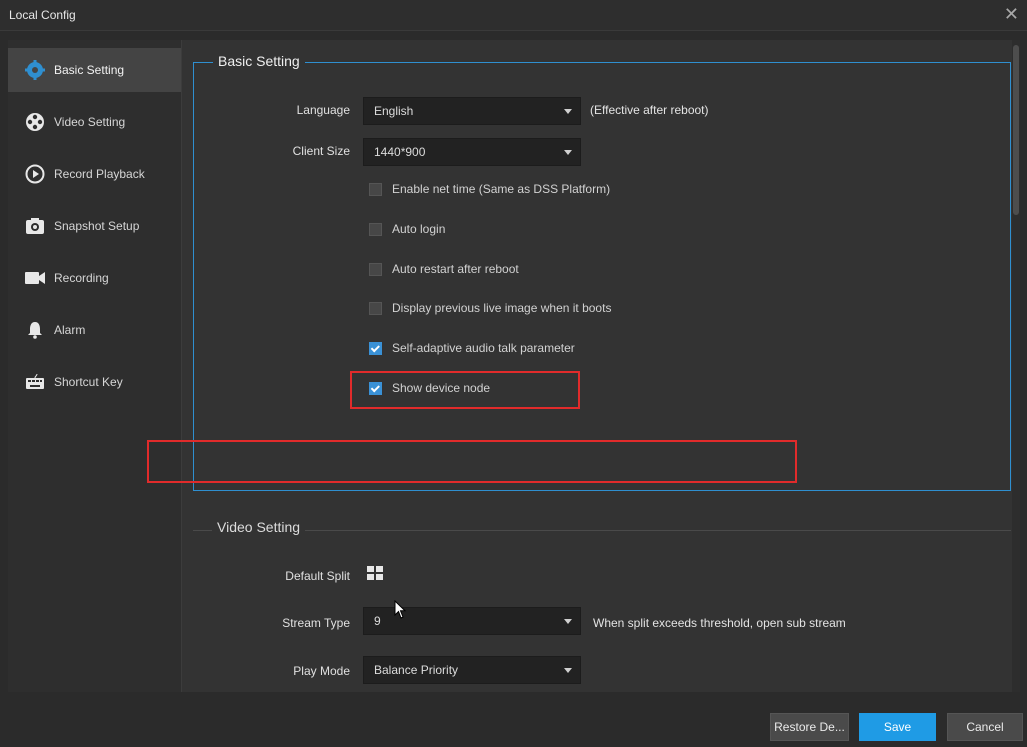 The height and width of the screenshot is (747, 1027). I want to click on sidebar-item-record-playback: Record Playback, so click(94, 174).